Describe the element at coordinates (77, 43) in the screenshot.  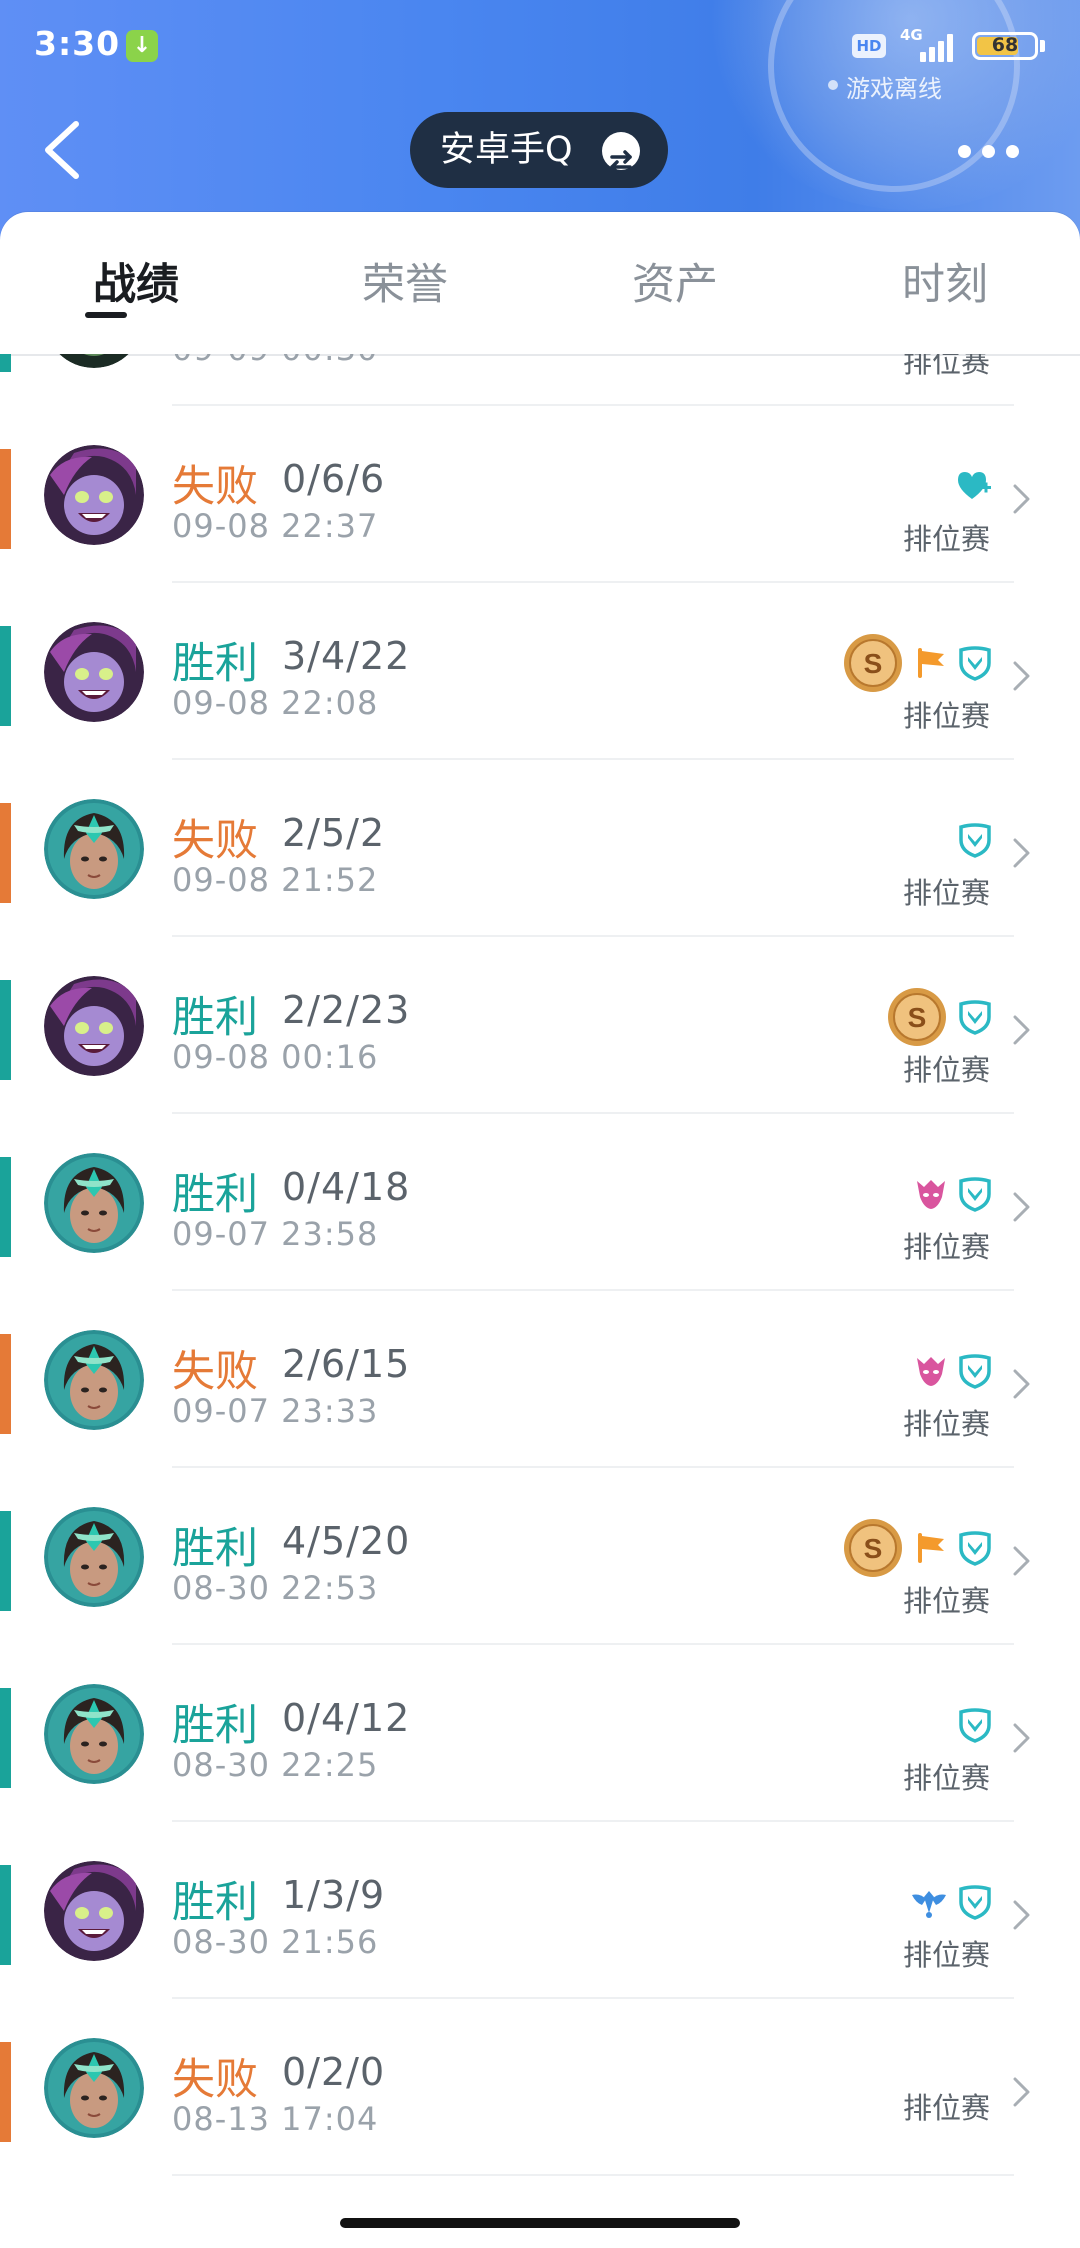
I see `status-time: 3:30` at that location.